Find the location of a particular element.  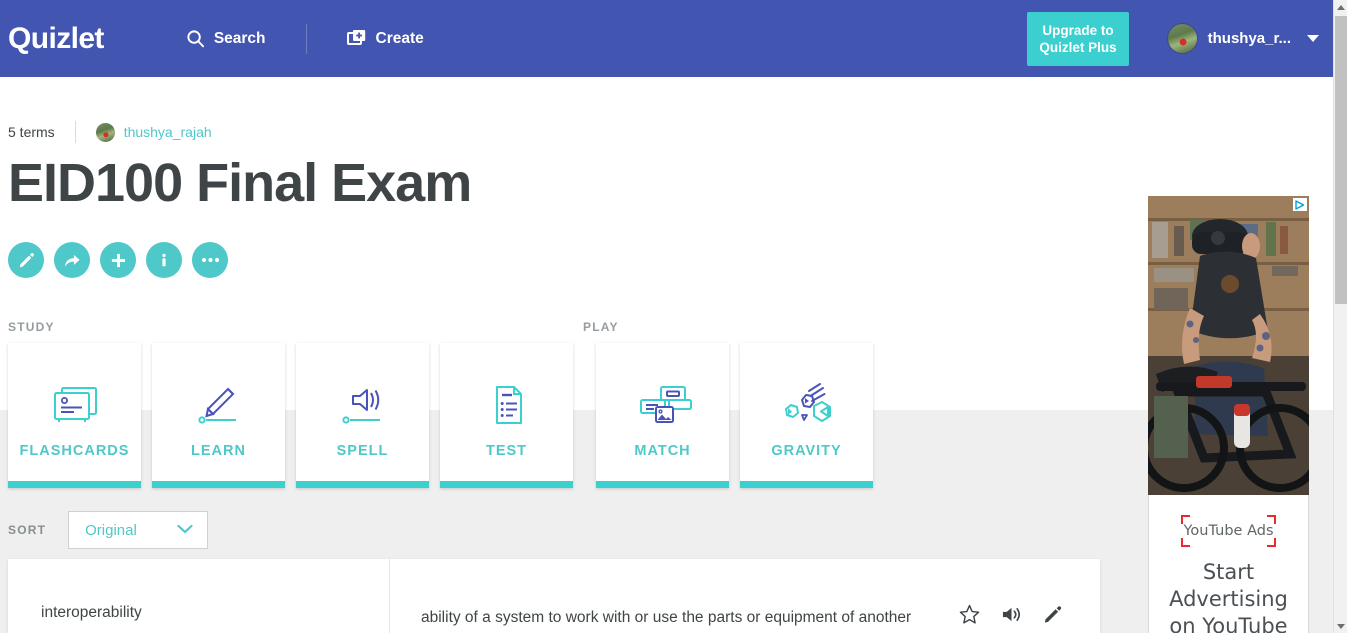

add-to-folder-button is located at coordinates (118, 260).